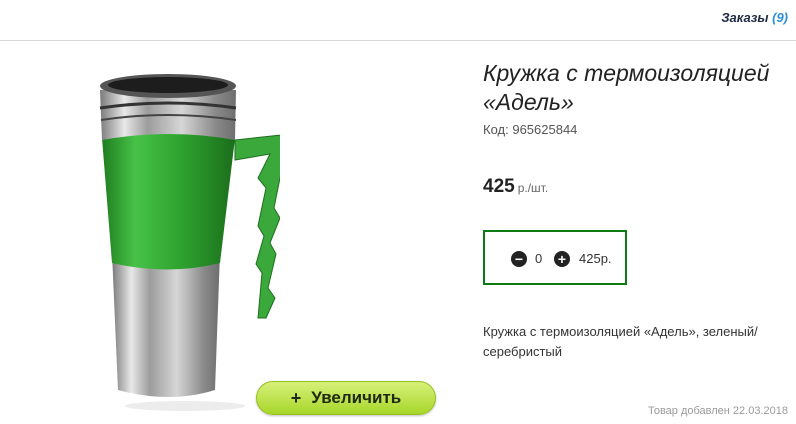  I want to click on orders-count: (9), so click(780, 17).